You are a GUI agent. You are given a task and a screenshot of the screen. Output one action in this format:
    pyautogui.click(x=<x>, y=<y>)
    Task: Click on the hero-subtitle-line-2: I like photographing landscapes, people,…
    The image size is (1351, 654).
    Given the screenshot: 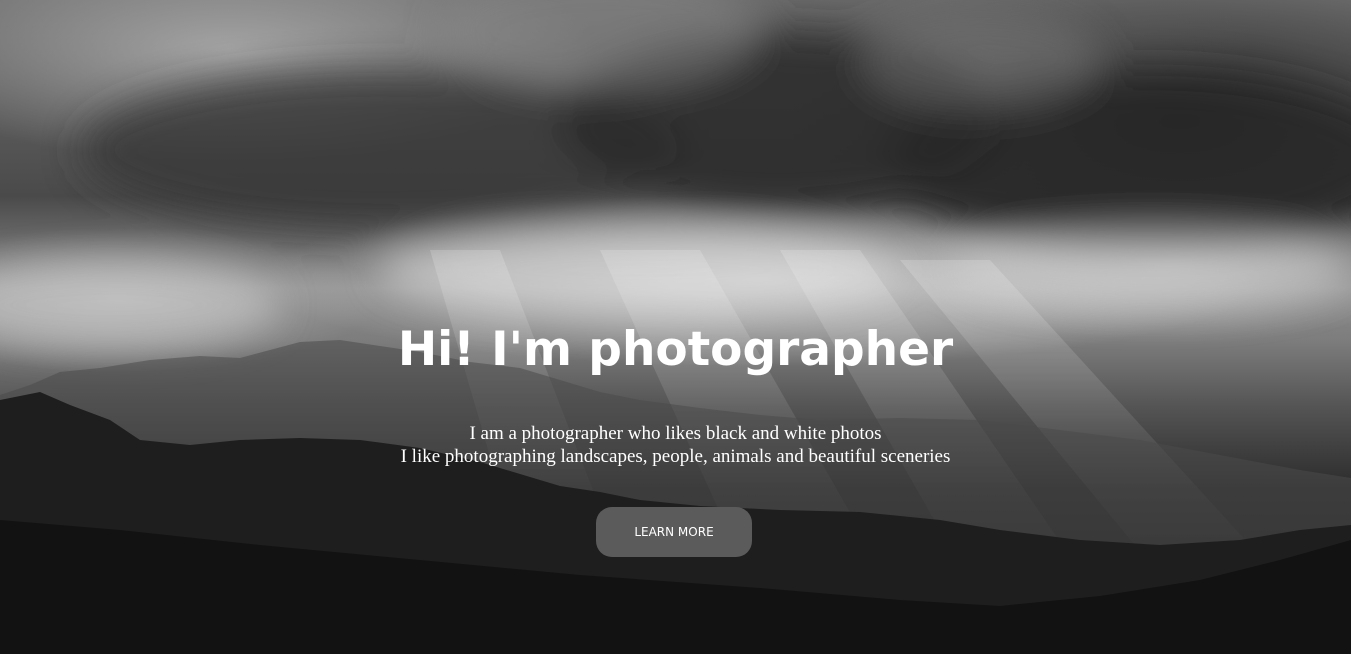 What is the action you would take?
    pyautogui.click(x=675, y=456)
    